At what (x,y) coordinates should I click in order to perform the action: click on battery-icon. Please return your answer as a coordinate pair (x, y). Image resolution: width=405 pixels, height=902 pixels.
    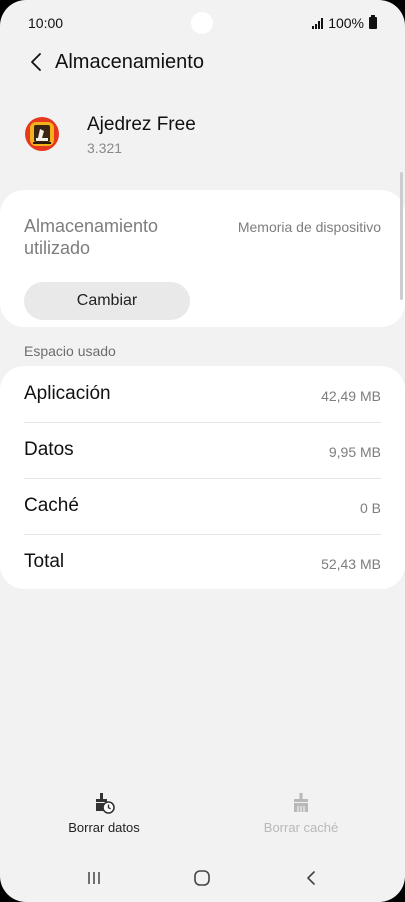
    Looking at the image, I should click on (373, 22).